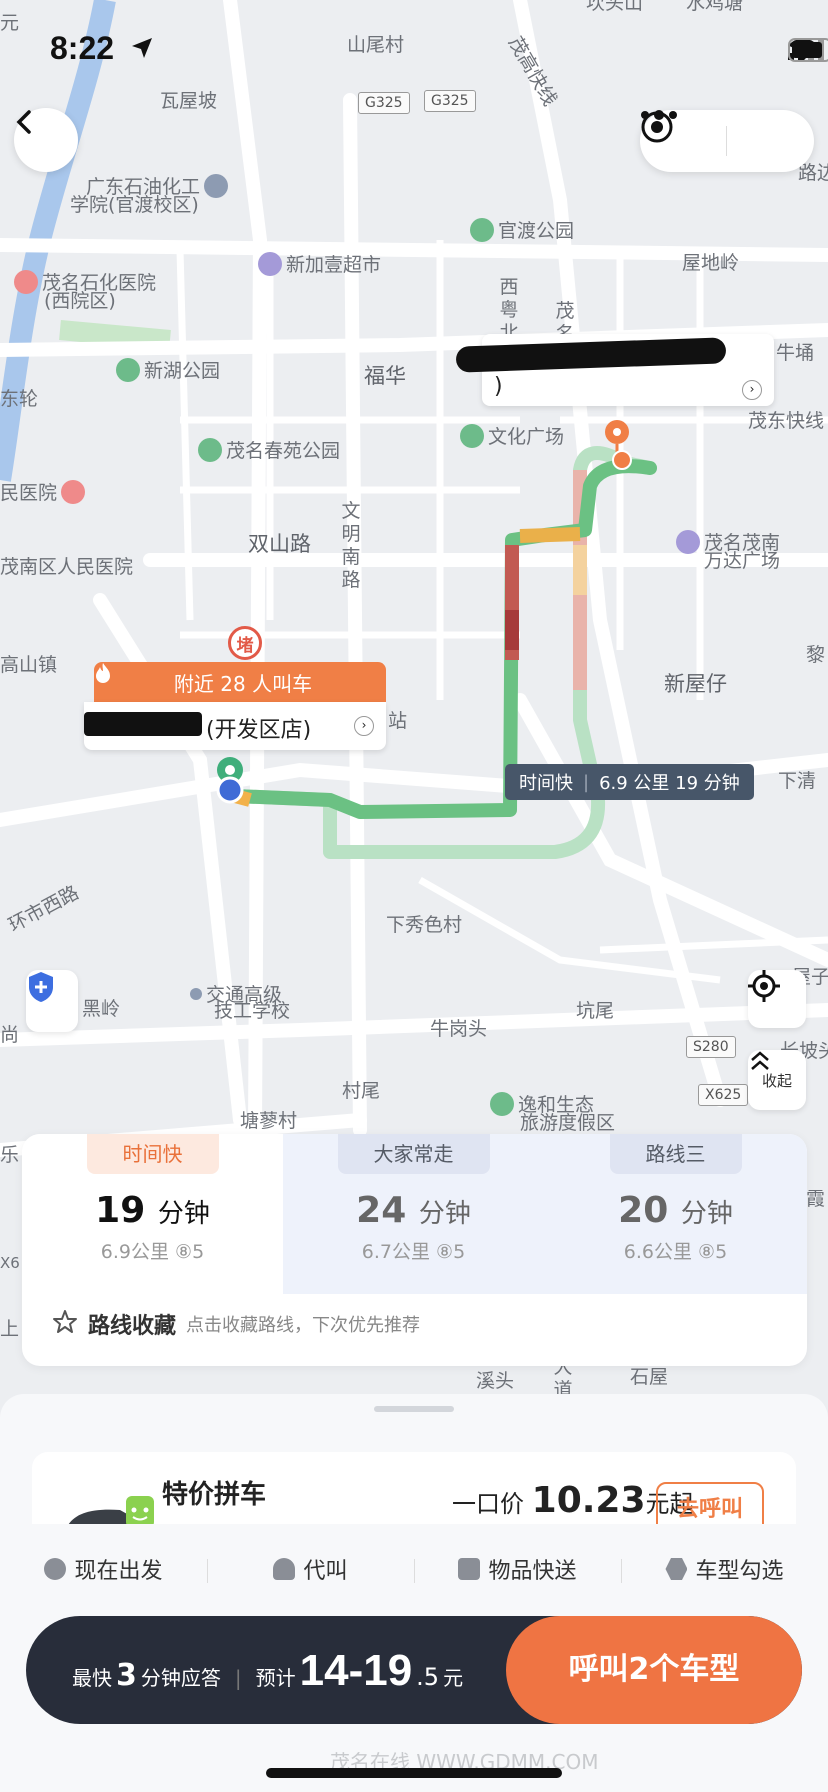 This screenshot has height=1792, width=828. I want to click on map-place: X6, so click(10, 1263).